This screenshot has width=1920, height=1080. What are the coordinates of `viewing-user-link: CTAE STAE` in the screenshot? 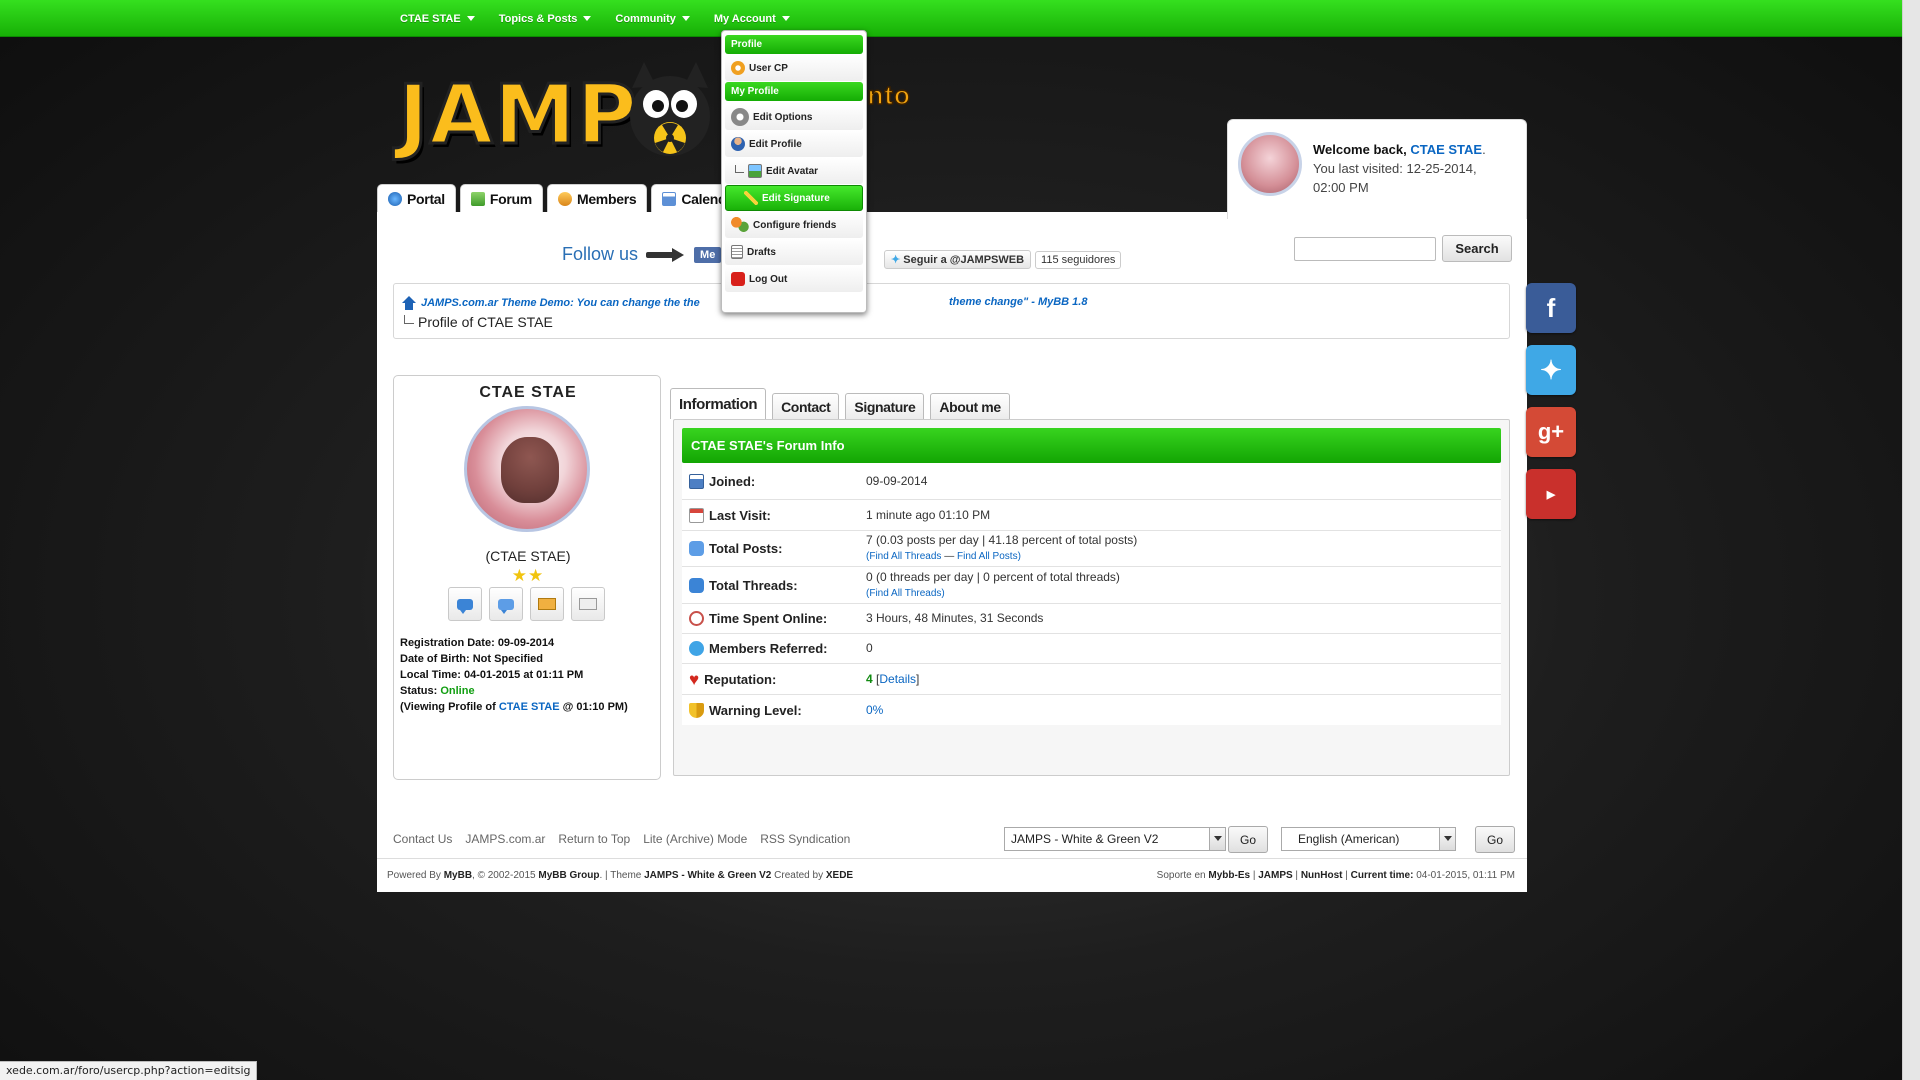 It's located at (529, 707).